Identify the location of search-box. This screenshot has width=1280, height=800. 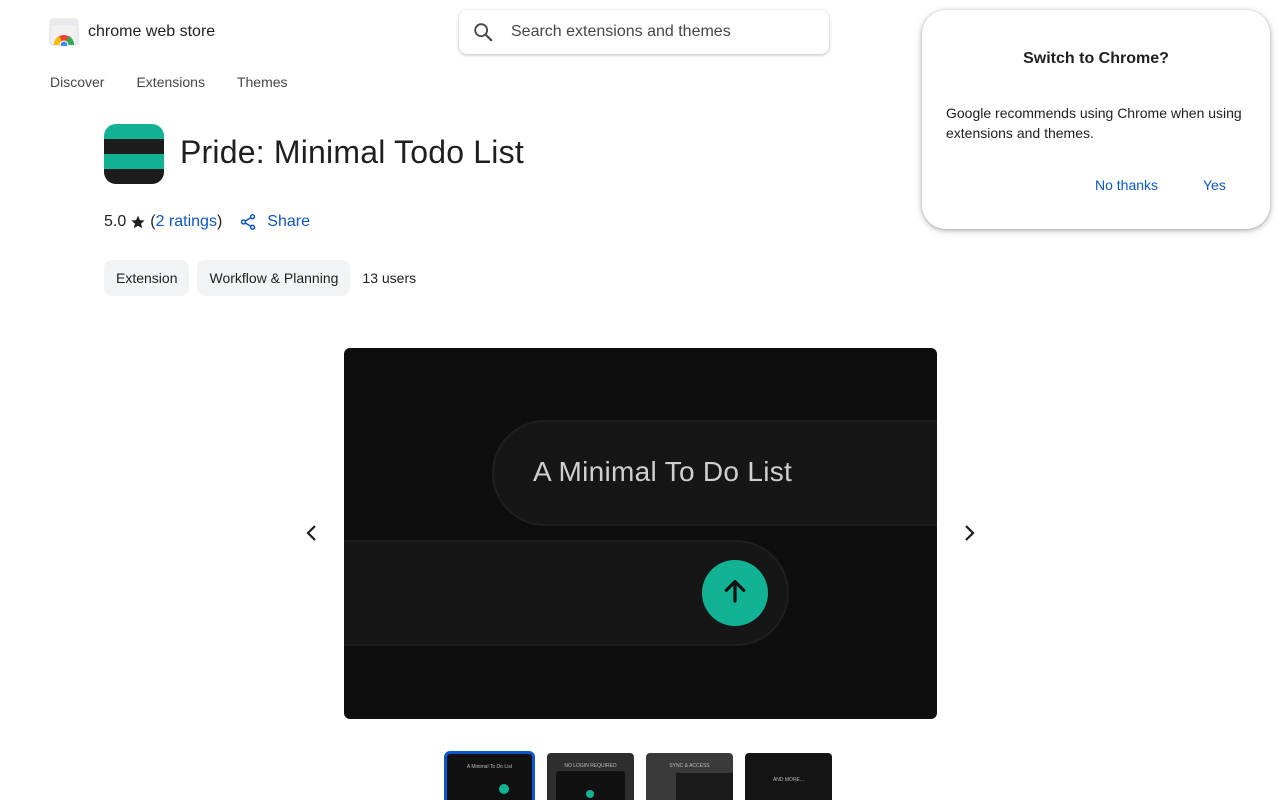
(644, 32).